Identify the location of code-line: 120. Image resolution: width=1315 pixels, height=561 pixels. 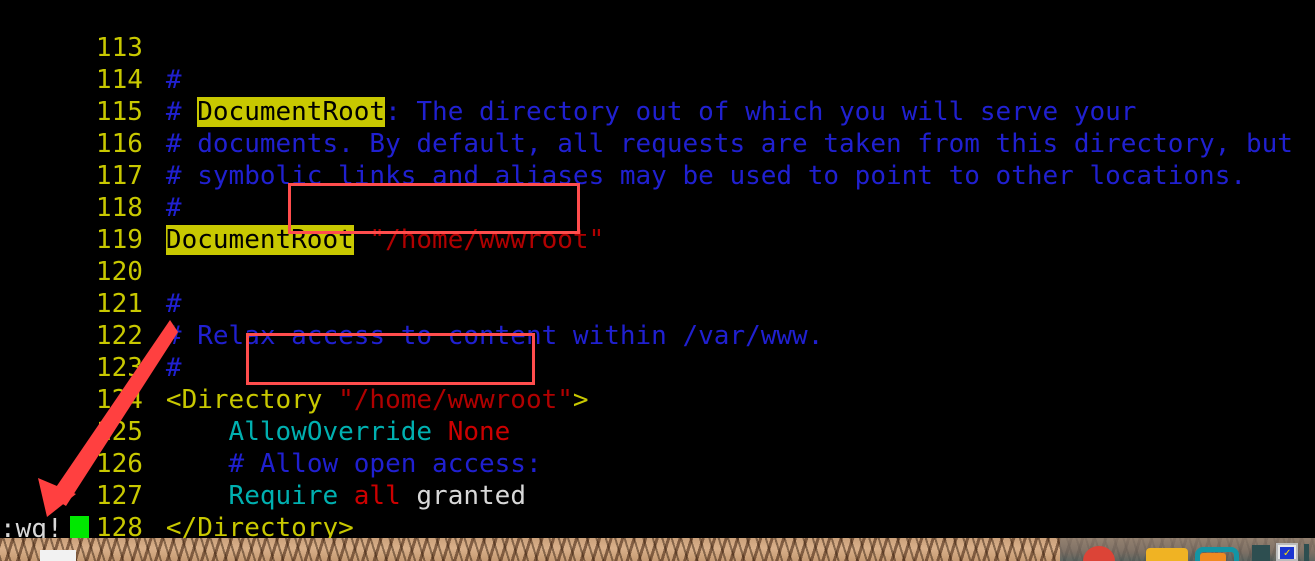
(83, 255).